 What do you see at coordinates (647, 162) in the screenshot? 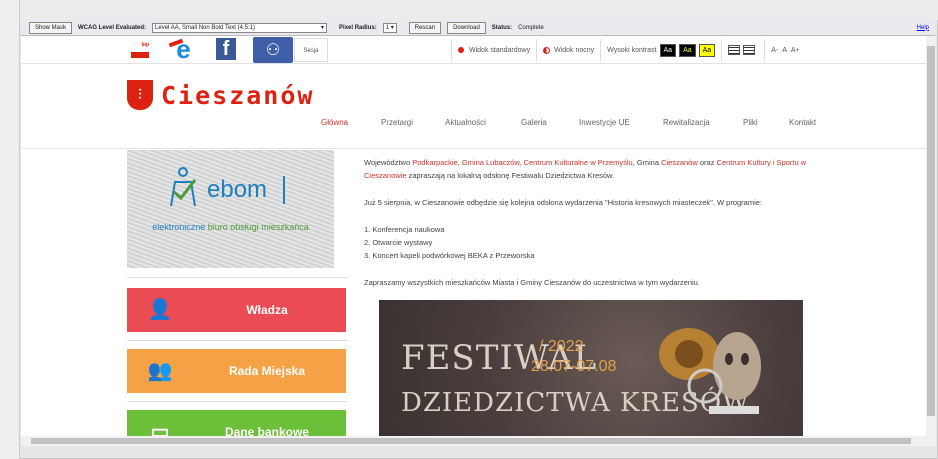
I see `text: , Gmina` at bounding box center [647, 162].